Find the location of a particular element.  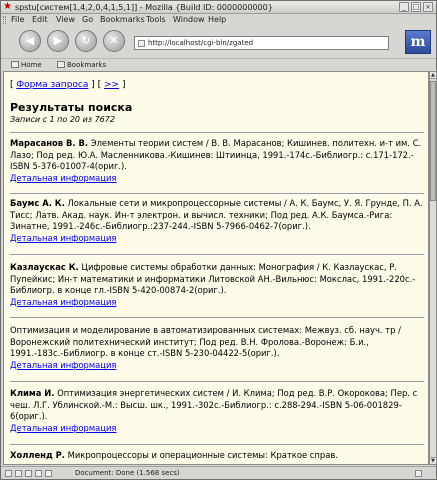

scroll-down-icon: ▼ is located at coordinates (433, 460).